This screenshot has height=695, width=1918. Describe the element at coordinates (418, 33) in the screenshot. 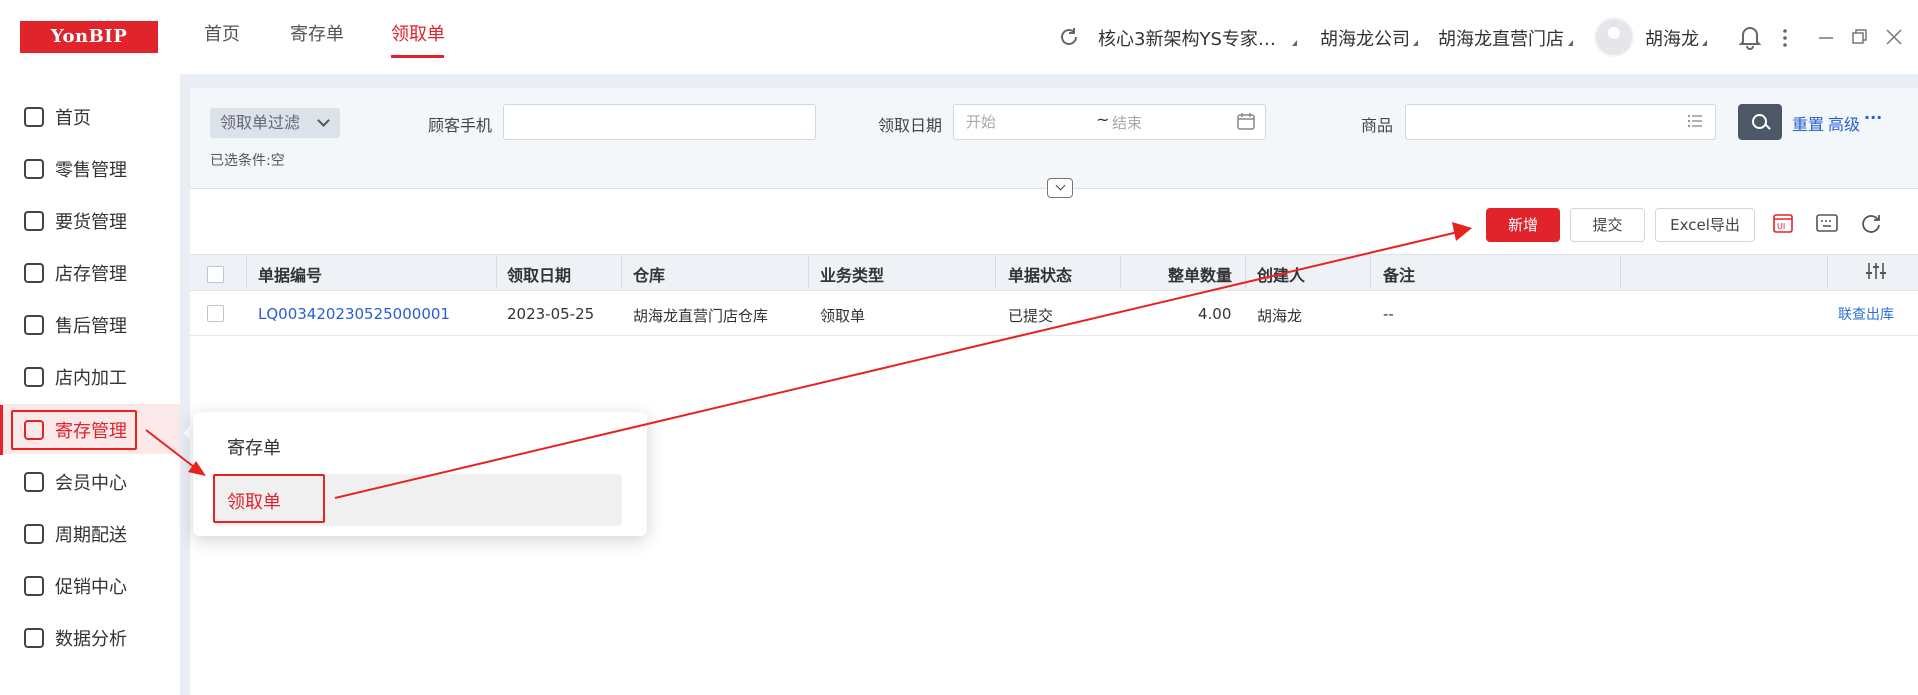

I see `tab-pickup-order: 领取单` at that location.